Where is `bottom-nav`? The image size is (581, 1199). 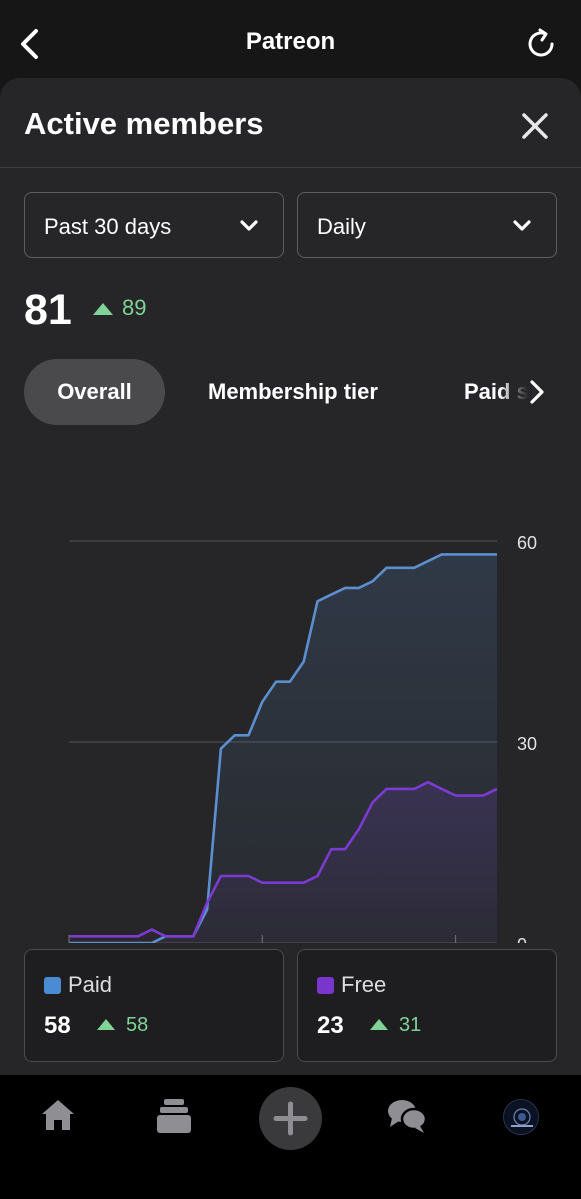
bottom-nav is located at coordinates (290, 1137).